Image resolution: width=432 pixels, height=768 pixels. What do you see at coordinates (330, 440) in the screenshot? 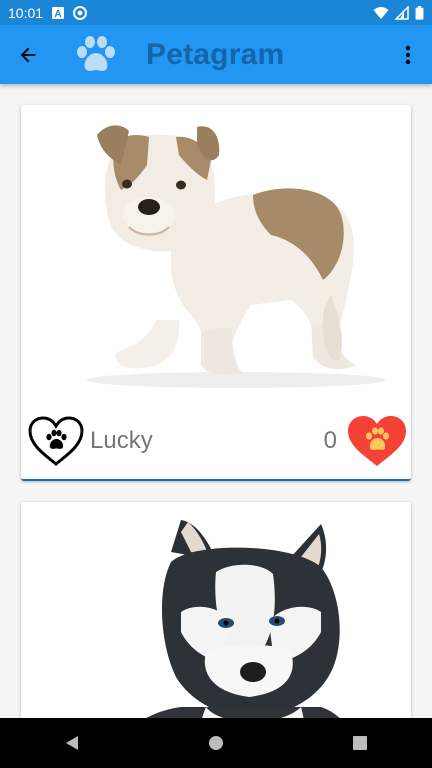
I see `like-count: 0` at bounding box center [330, 440].